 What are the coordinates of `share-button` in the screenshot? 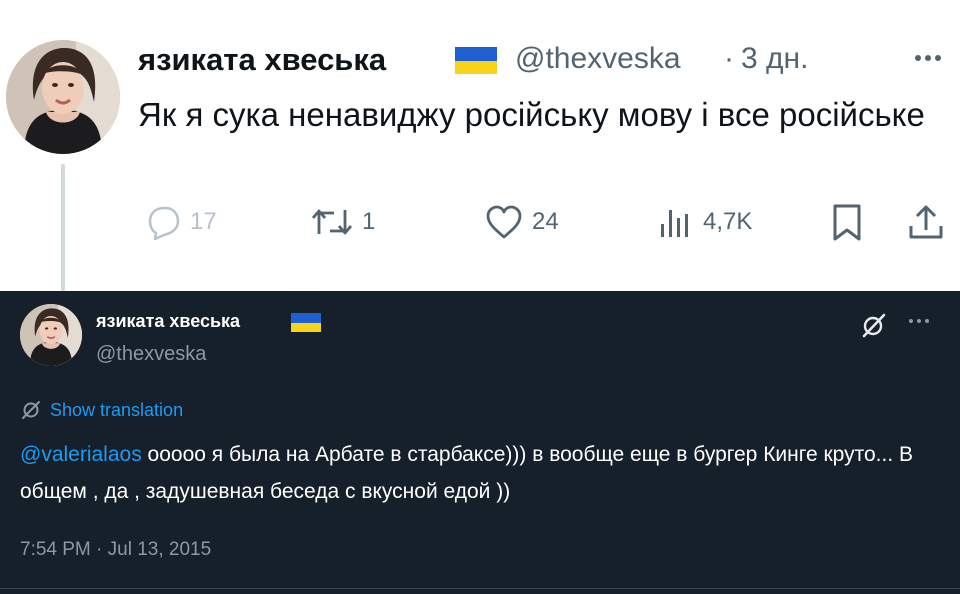 It's located at (926, 222).